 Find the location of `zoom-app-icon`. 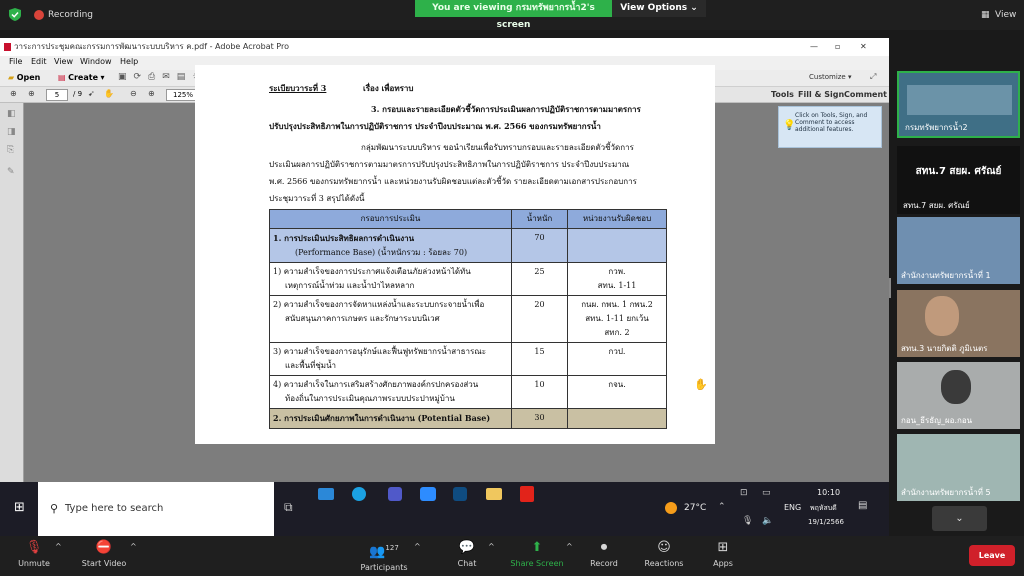

zoom-app-icon is located at coordinates (428, 494).